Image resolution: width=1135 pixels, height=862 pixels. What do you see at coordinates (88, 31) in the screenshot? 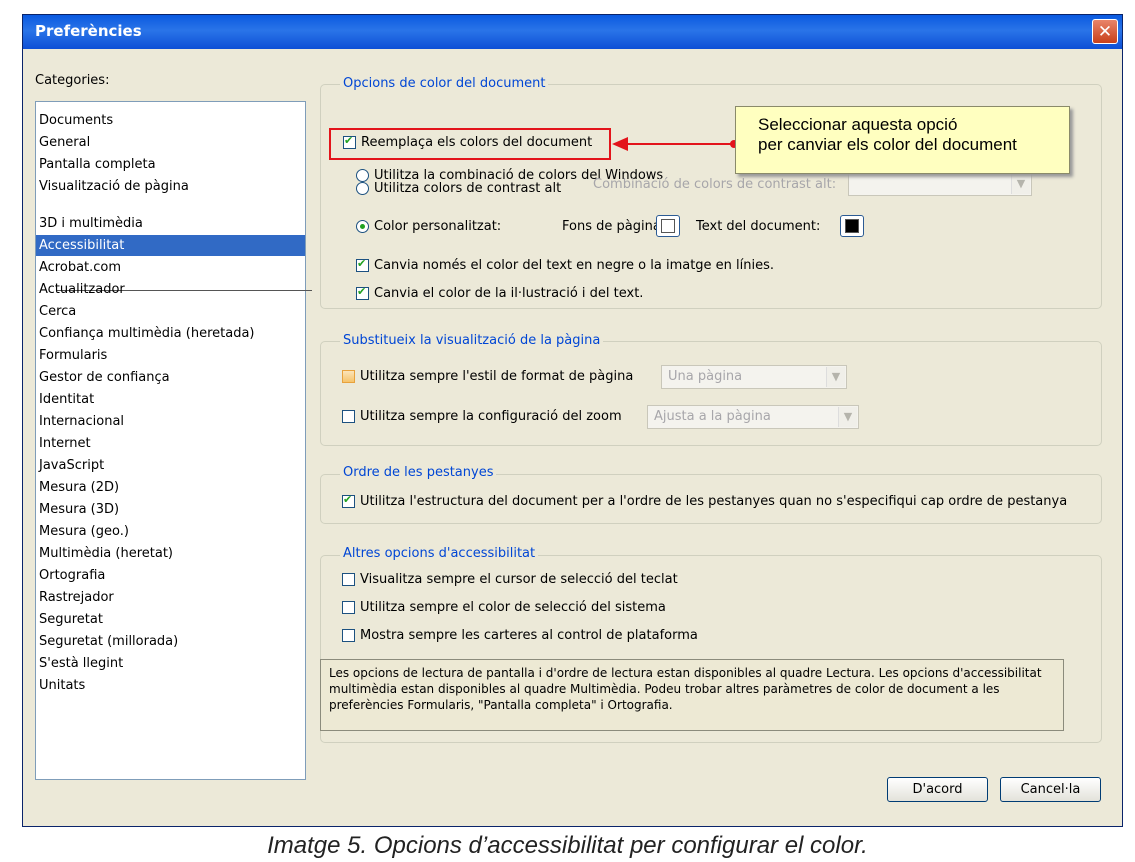
I see `window-title: Preferències` at bounding box center [88, 31].